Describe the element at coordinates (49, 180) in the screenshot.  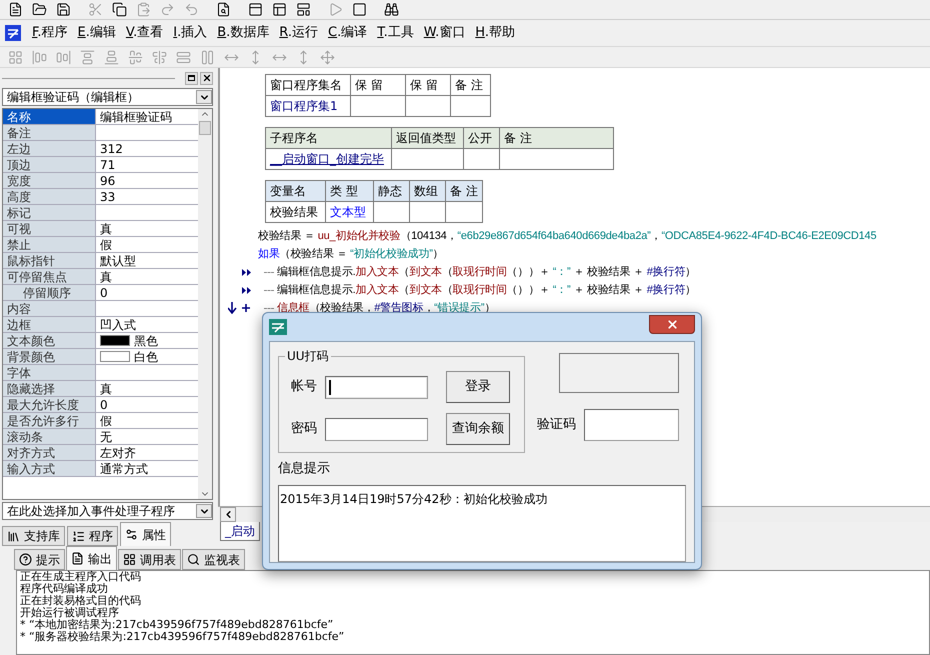
I see `property-name: 宽度` at that location.